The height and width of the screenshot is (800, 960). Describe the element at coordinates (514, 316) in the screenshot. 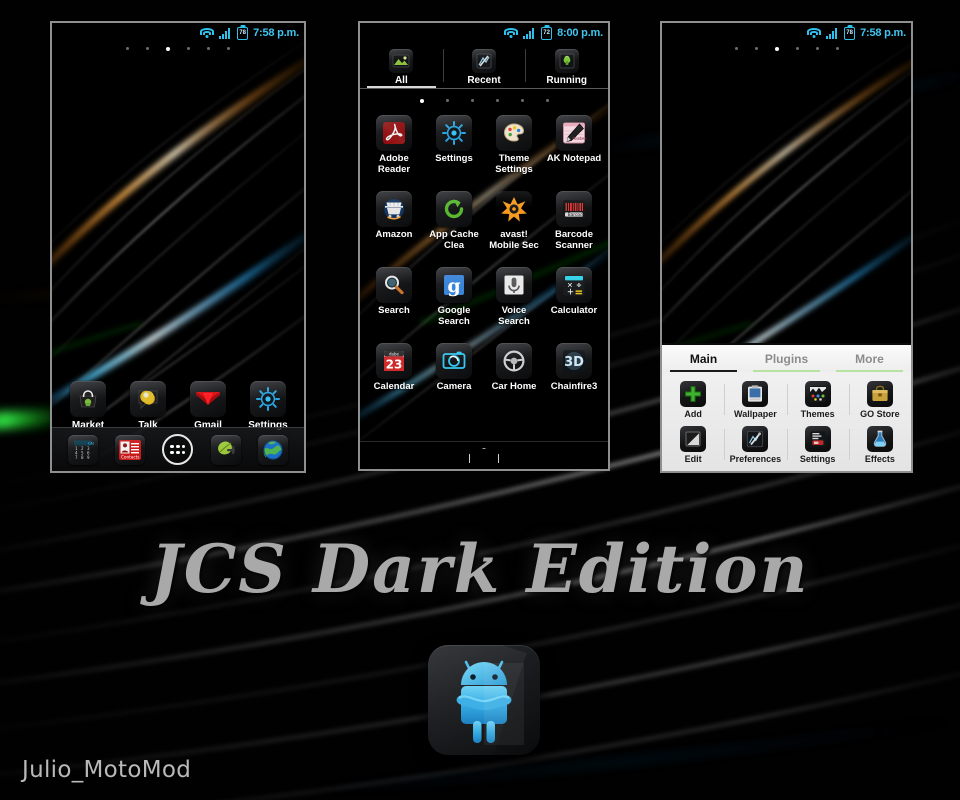

I see `drawer-app-label: Voice Search` at that location.